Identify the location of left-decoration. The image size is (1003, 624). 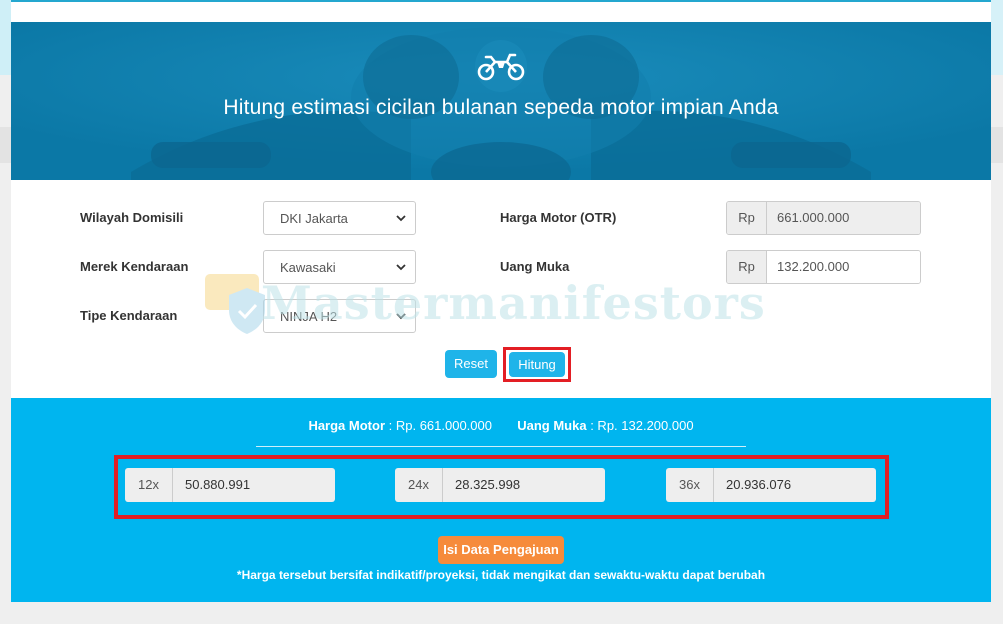
(5, 37).